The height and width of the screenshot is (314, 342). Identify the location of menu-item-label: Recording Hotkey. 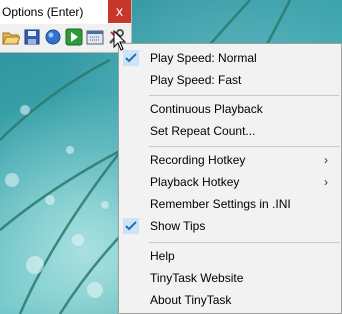
(198, 160).